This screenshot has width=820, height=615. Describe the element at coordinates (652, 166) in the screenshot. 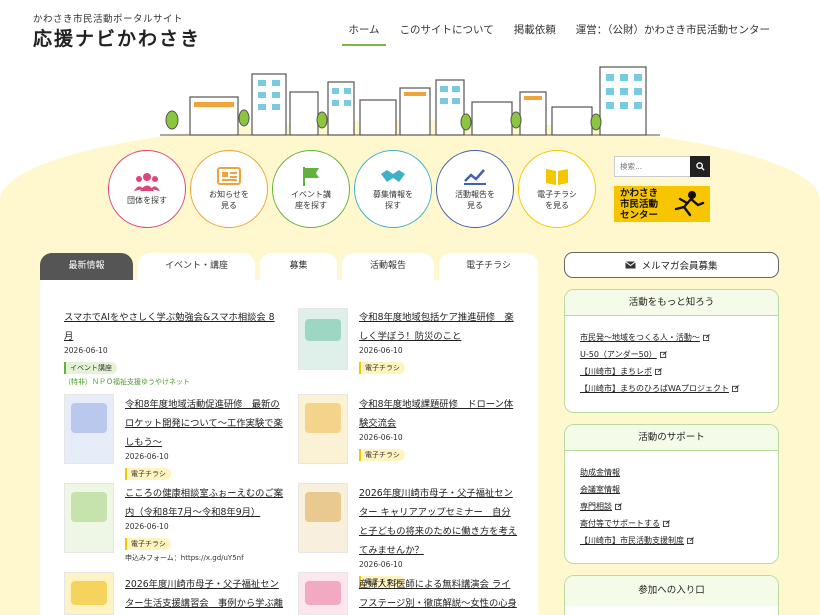

I see `search-input` at that location.